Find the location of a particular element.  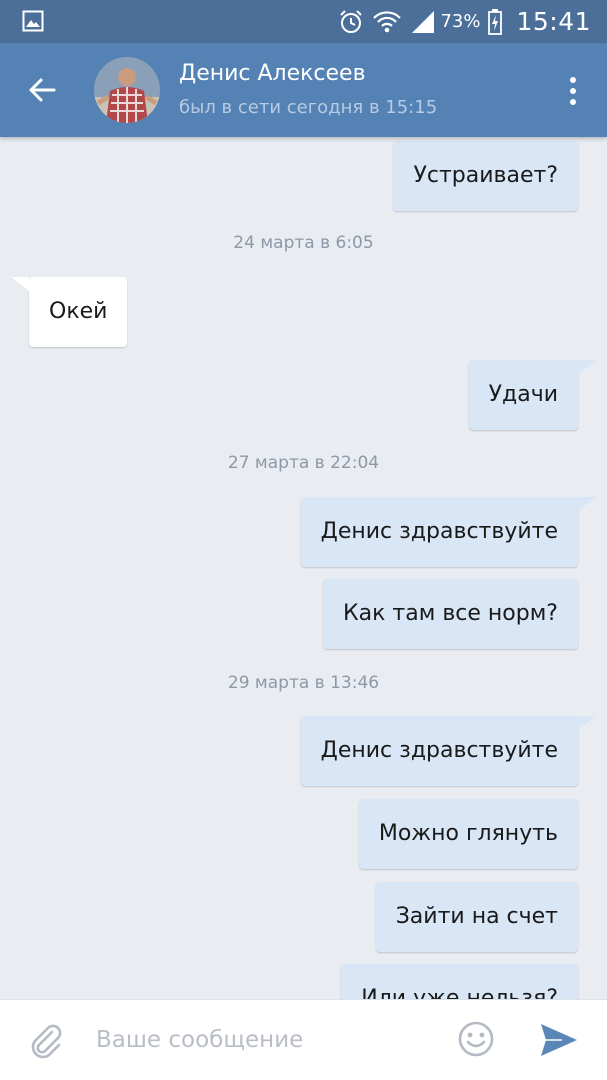

message-incoming: Окей is located at coordinates (69, 312).